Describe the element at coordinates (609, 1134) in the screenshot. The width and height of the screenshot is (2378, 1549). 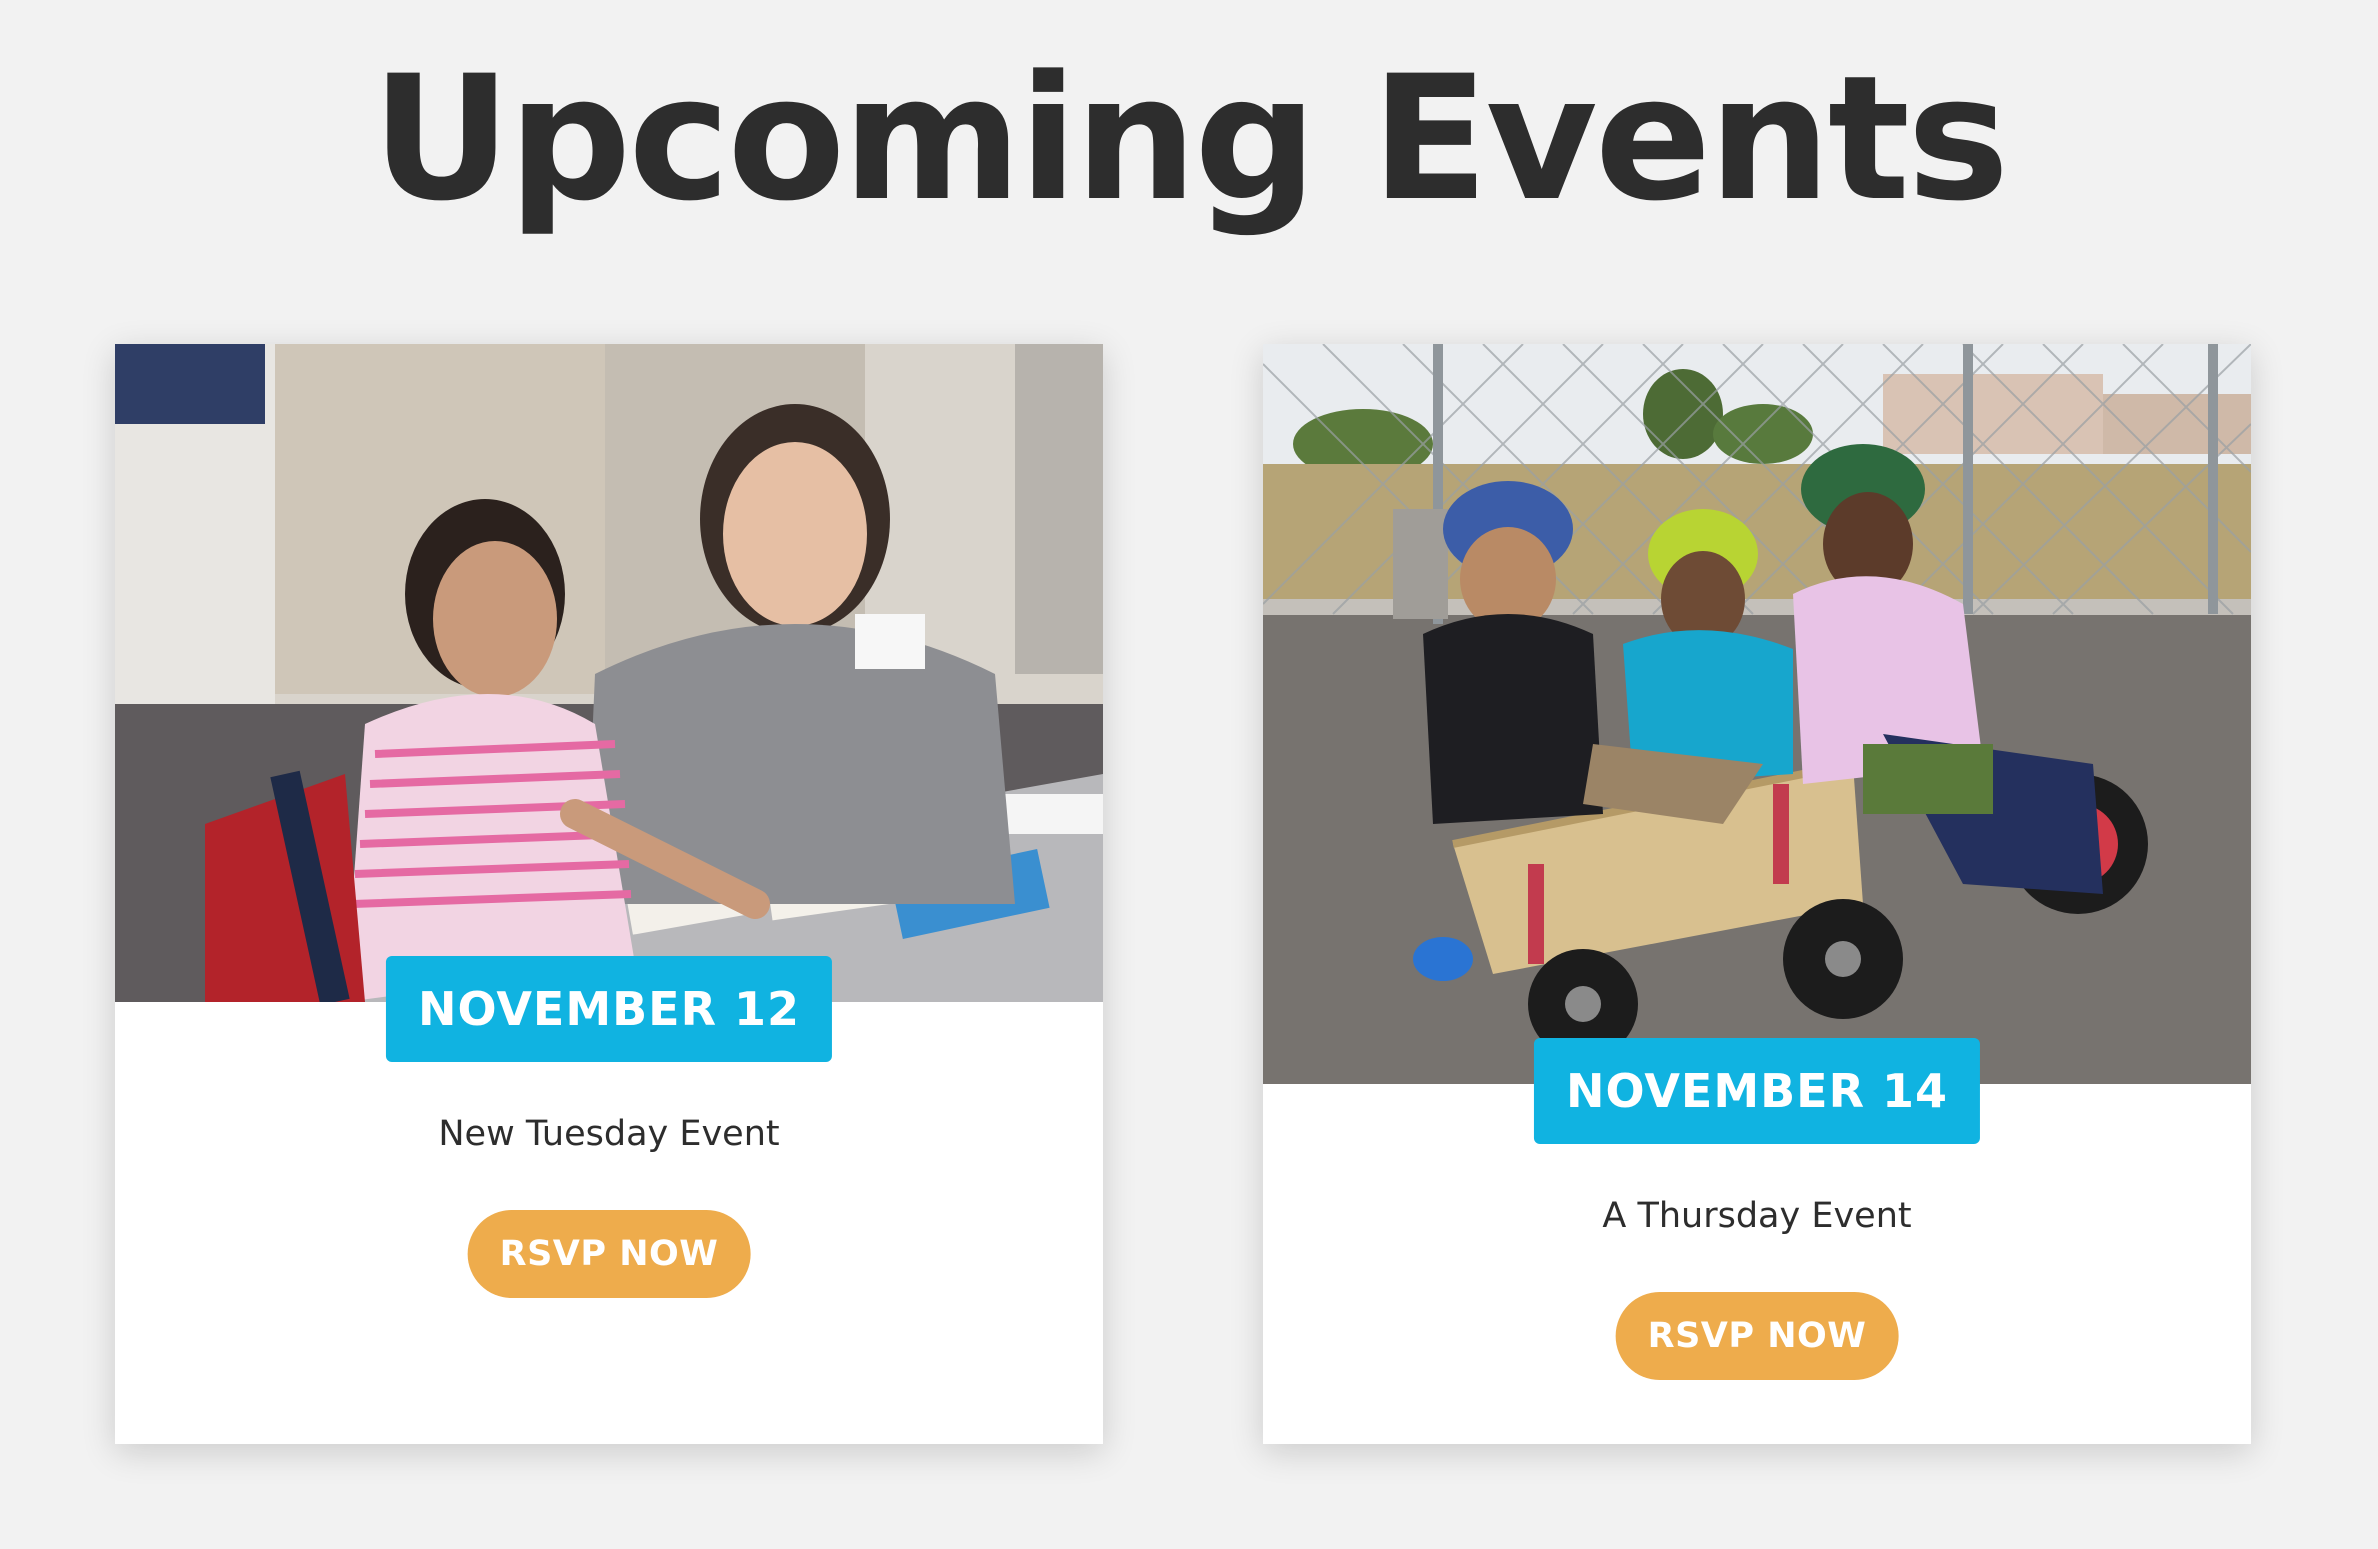
I see `event-title: New Tuesday Event` at that location.